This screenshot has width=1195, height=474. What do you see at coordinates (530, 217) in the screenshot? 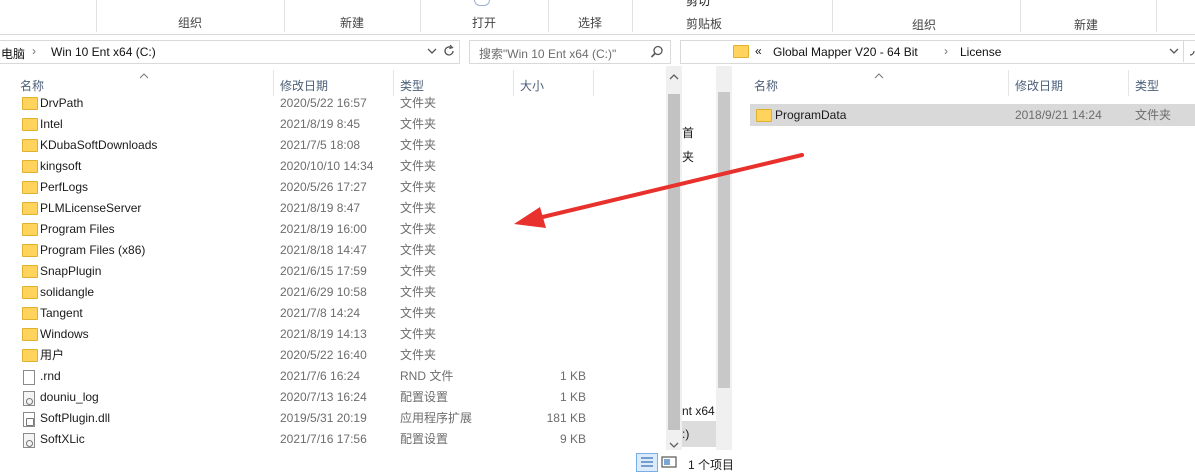
I see `annotation-arrow-head` at bounding box center [530, 217].